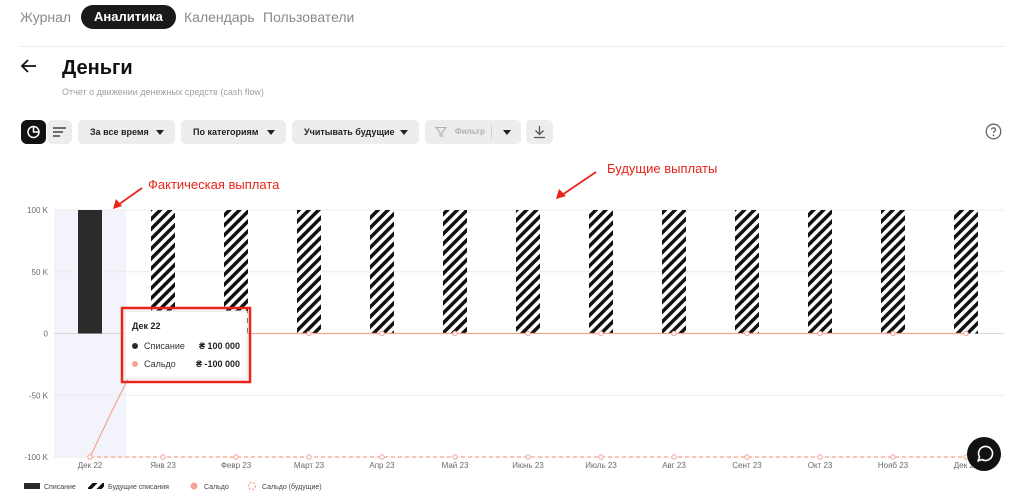  Describe the element at coordinates (893, 465) in the screenshot. I see `x-tick-label: Нояб 23` at that location.